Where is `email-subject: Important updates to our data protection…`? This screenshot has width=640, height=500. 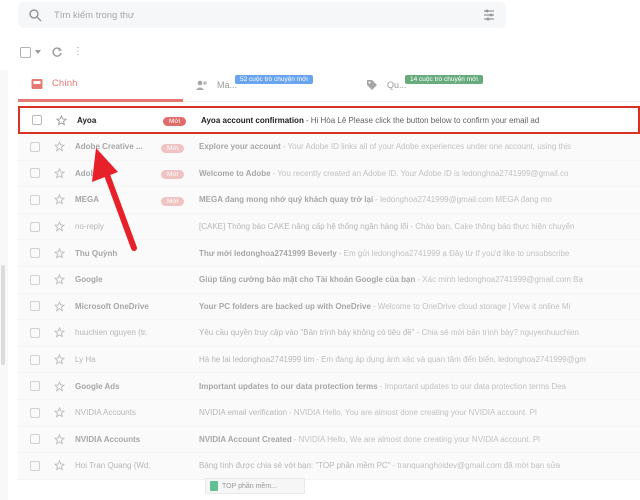
email-subject: Important updates to our data protection… is located at coordinates (288, 386).